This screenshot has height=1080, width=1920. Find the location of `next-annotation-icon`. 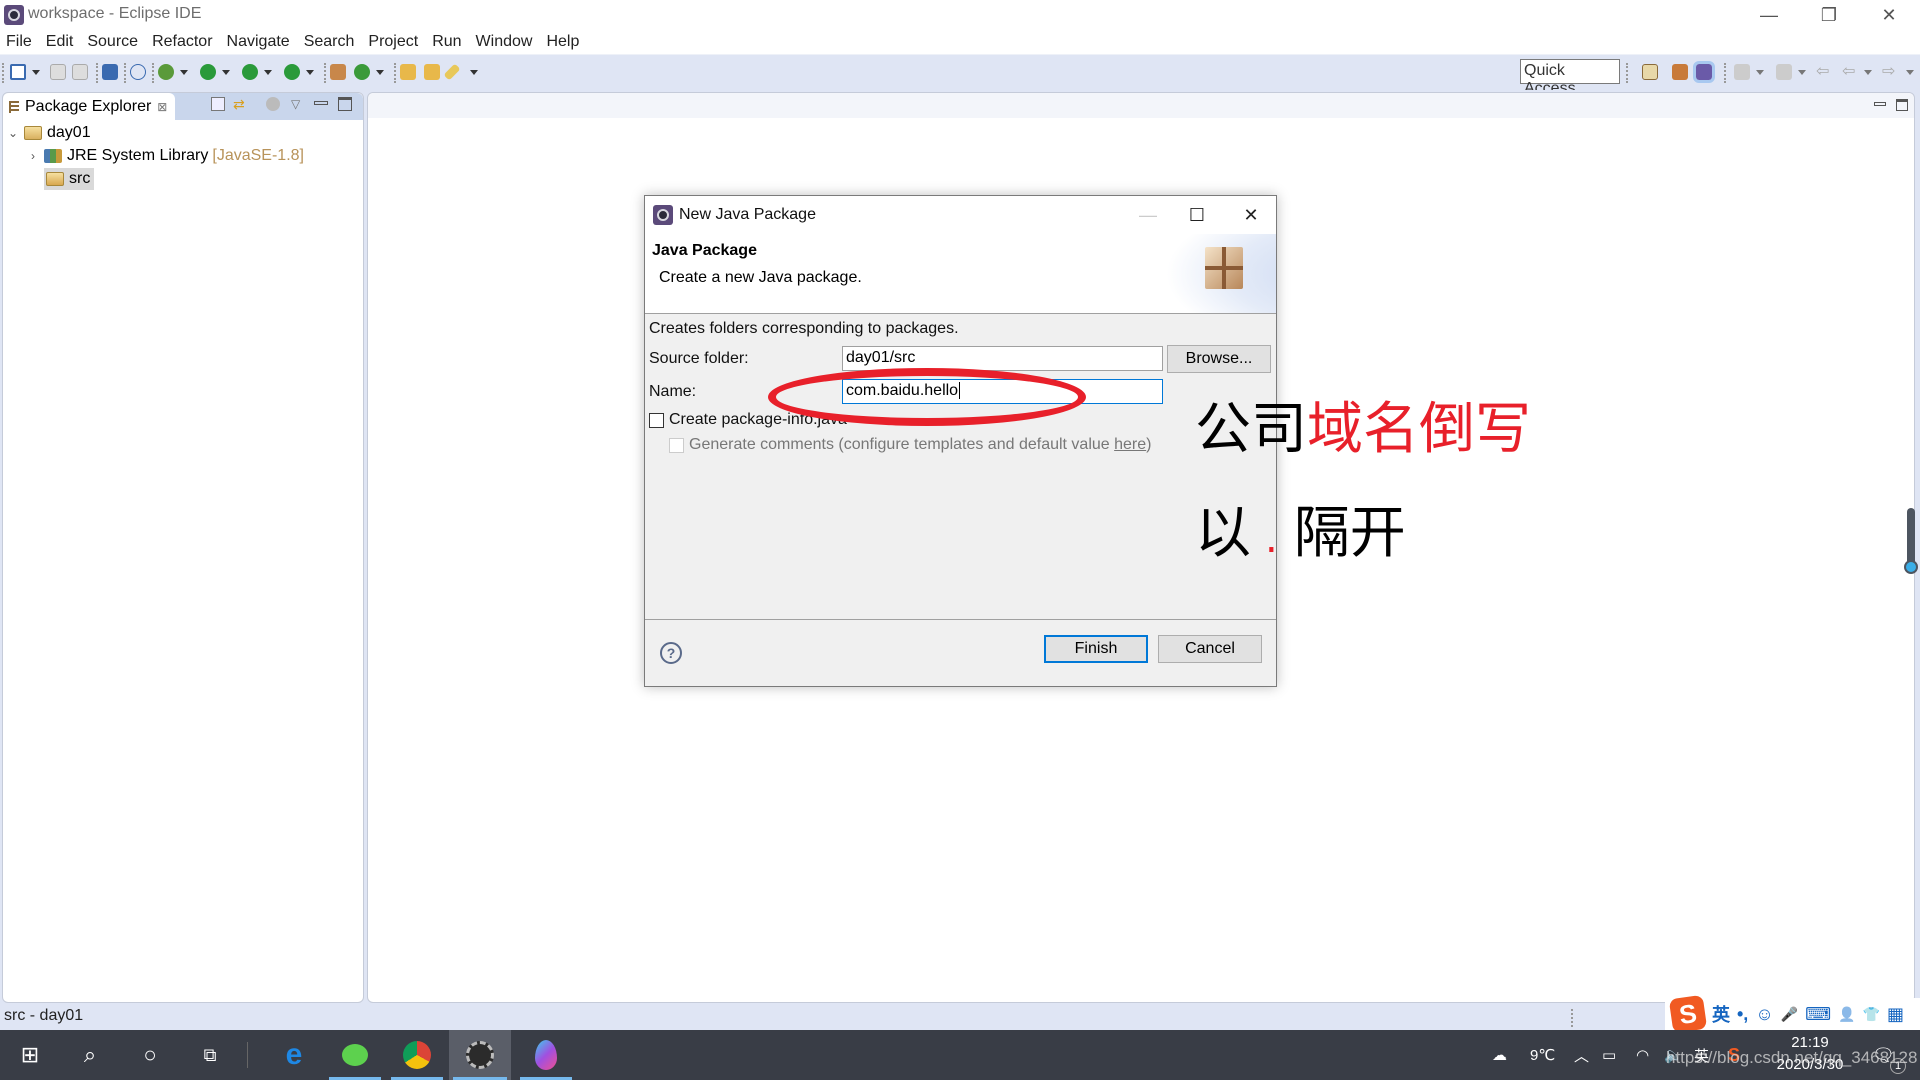

next-annotation-icon is located at coordinates (1742, 72).